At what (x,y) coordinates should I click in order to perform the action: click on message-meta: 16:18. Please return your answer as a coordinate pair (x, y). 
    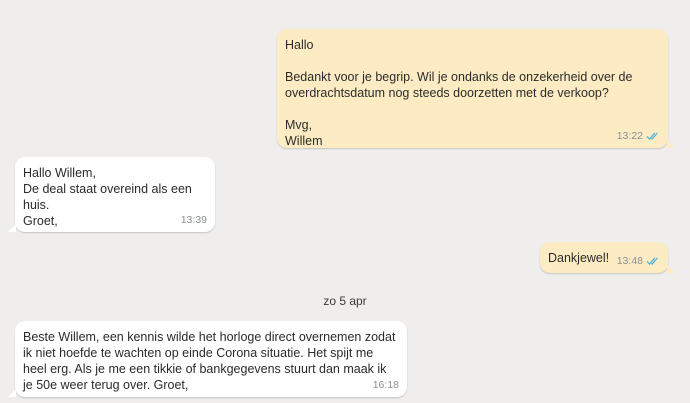
    Looking at the image, I should click on (386, 385).